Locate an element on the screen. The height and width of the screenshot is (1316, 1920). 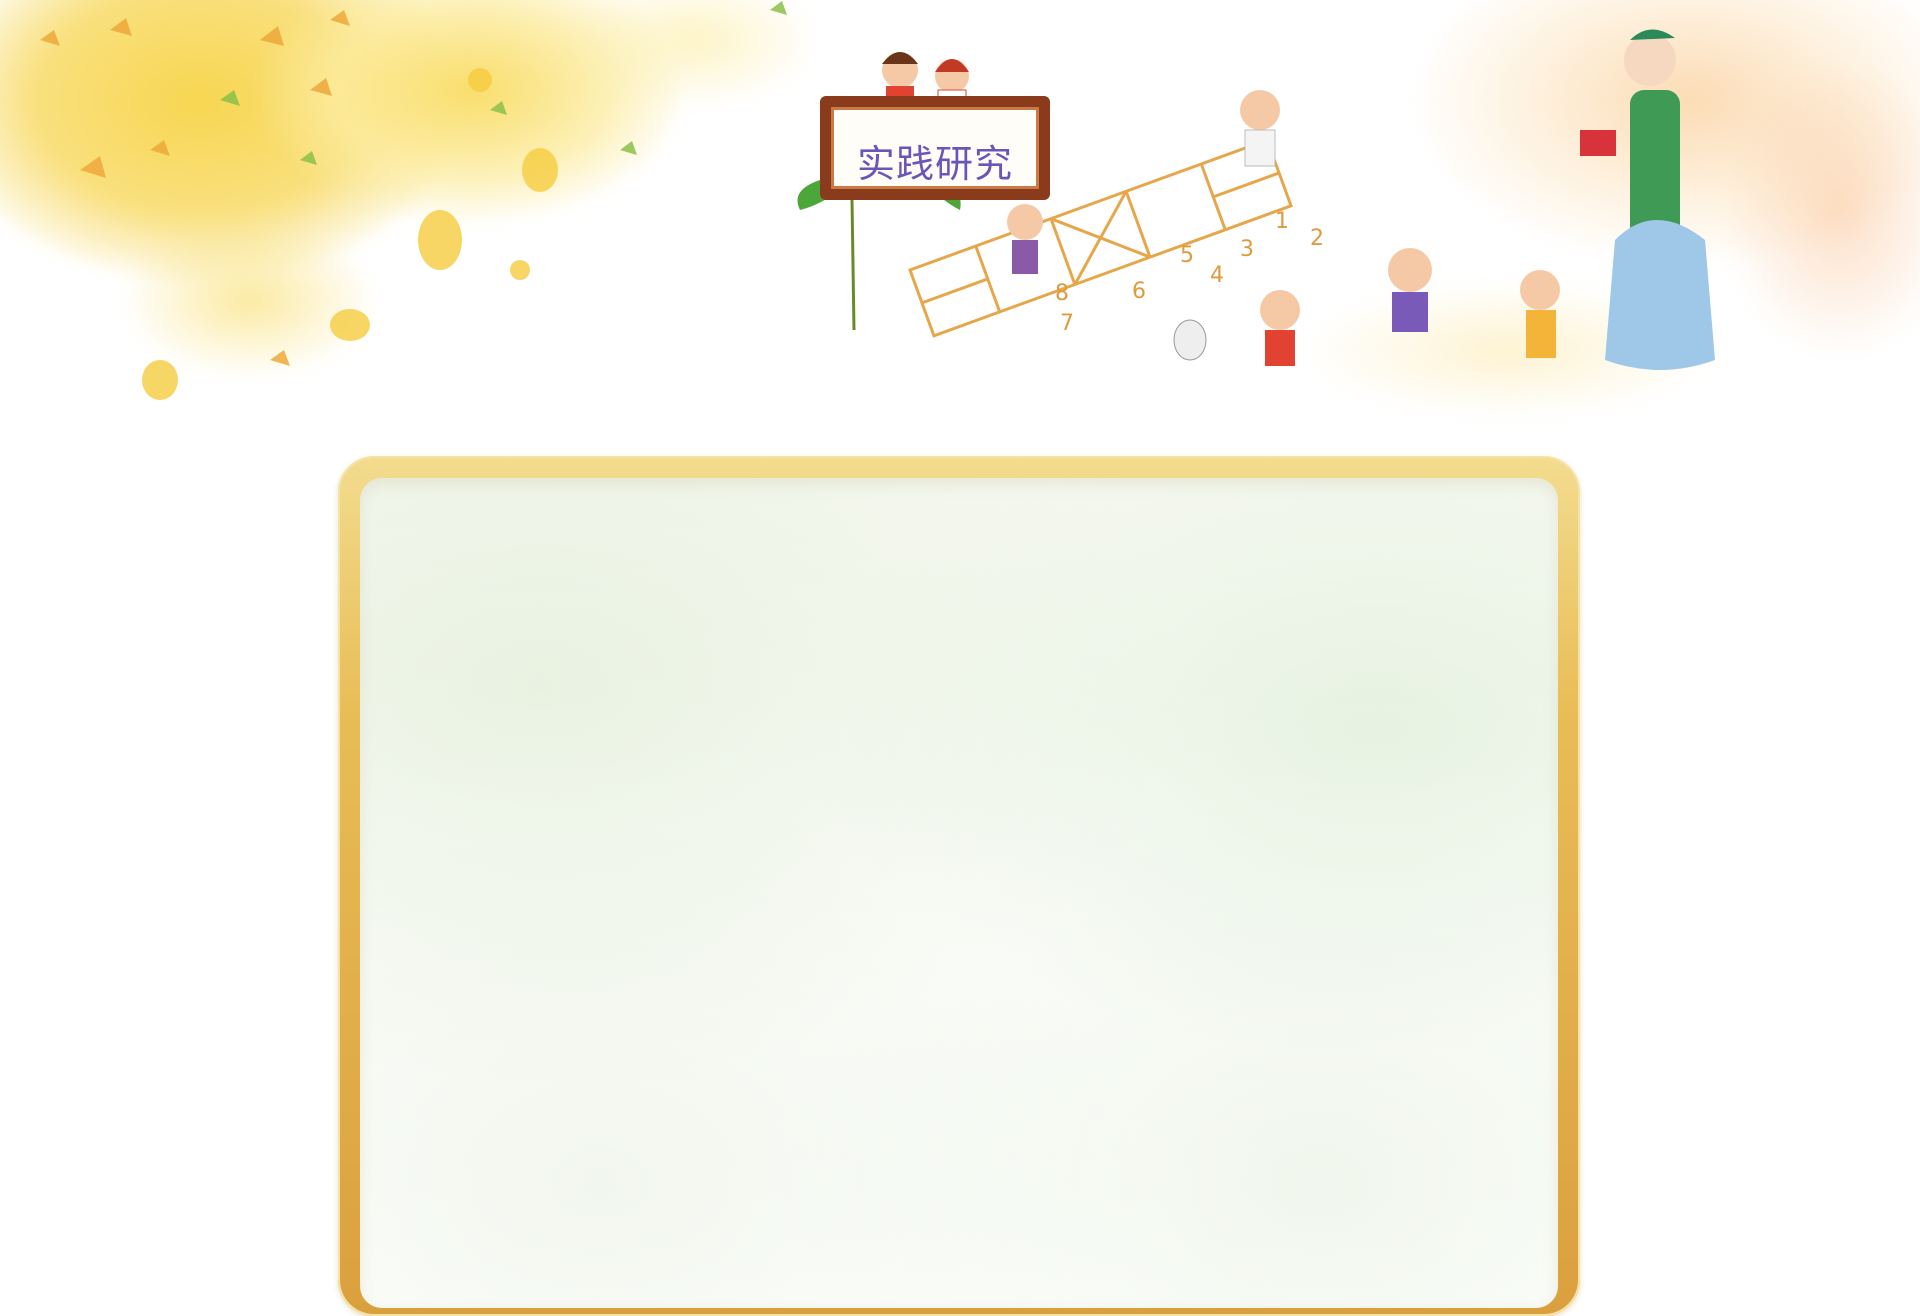
teacher-figure is located at coordinates (1647, 199).